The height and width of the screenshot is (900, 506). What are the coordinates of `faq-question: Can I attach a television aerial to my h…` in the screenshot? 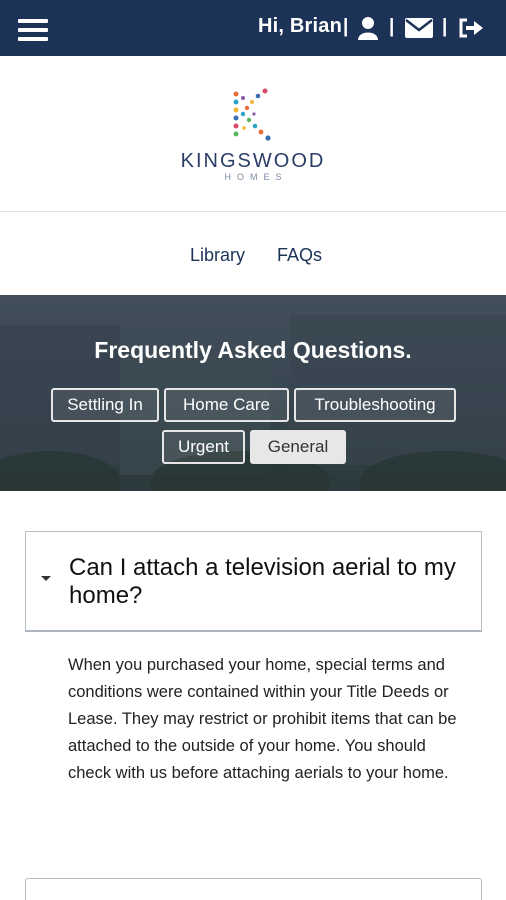 It's located at (262, 581).